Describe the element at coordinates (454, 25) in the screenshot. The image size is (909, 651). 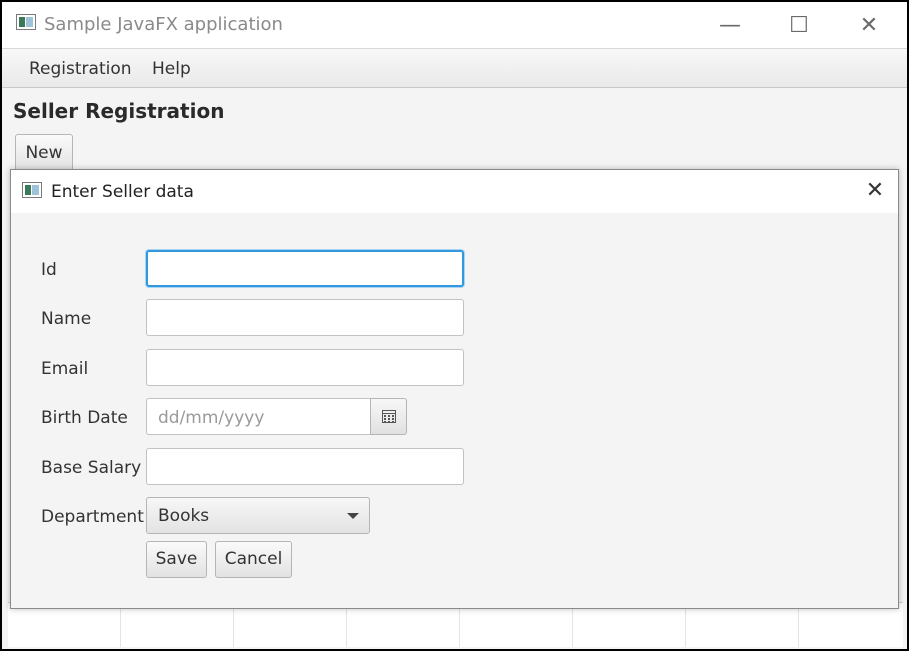
I see `main-titlebar: Sample JavaFX application — ☐ ✕` at that location.